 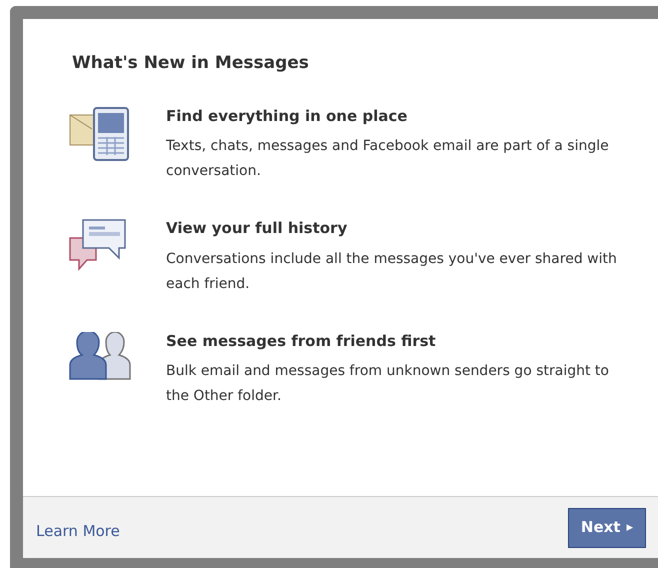 I want to click on feature-title: View your full history, so click(x=257, y=228).